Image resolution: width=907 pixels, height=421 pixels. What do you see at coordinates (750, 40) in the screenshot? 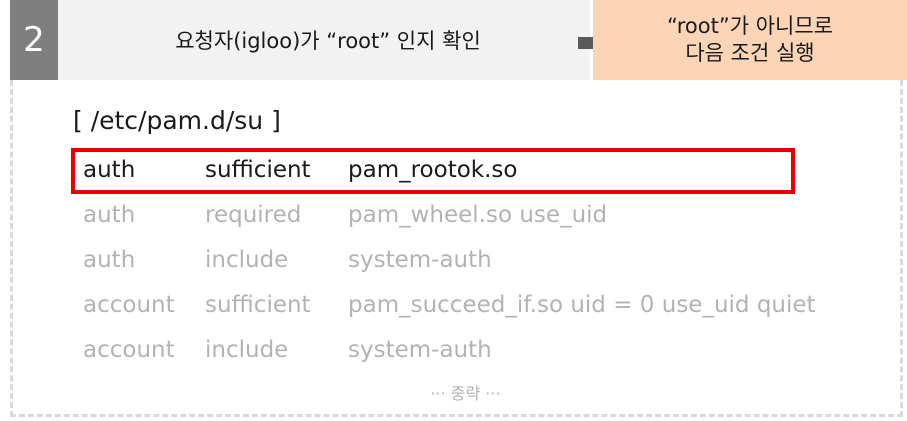
I see `result-box: “root”가 아니므로 다음 조건 실행` at bounding box center [750, 40].